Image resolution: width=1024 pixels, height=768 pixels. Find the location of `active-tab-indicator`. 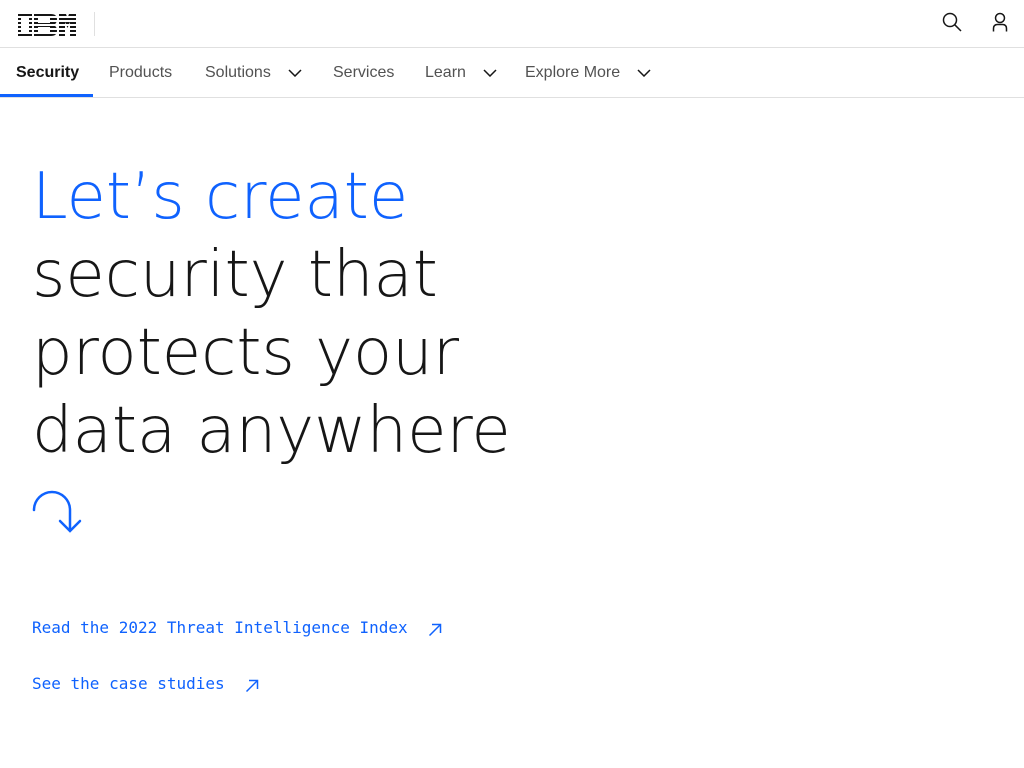

active-tab-indicator is located at coordinates (46, 95).